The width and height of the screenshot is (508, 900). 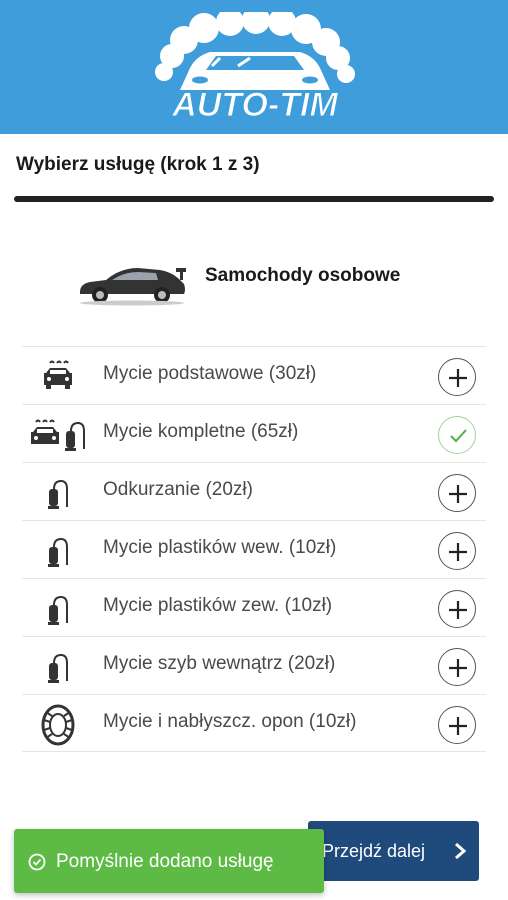 What do you see at coordinates (58, 435) in the screenshot?
I see `car-wash-vacuum-icon` at bounding box center [58, 435].